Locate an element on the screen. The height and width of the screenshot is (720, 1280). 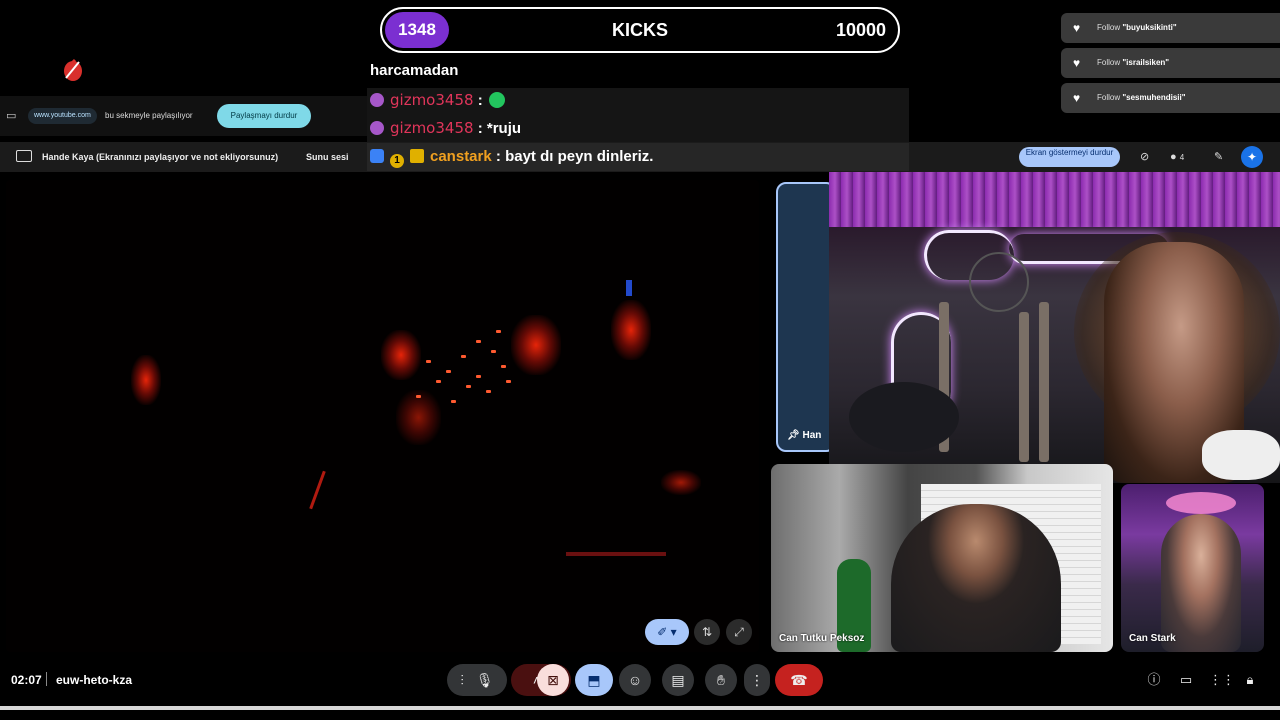
kicks-label: KICKS is located at coordinates (639, 30).